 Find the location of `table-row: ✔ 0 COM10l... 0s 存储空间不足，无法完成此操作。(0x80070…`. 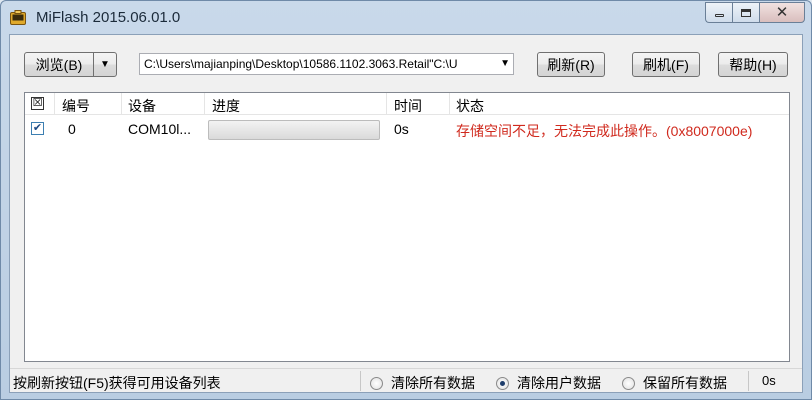

table-row: ✔ 0 COM10l... 0s 存储空间不足，无法完成此操作。(0x80070… is located at coordinates (407, 129).